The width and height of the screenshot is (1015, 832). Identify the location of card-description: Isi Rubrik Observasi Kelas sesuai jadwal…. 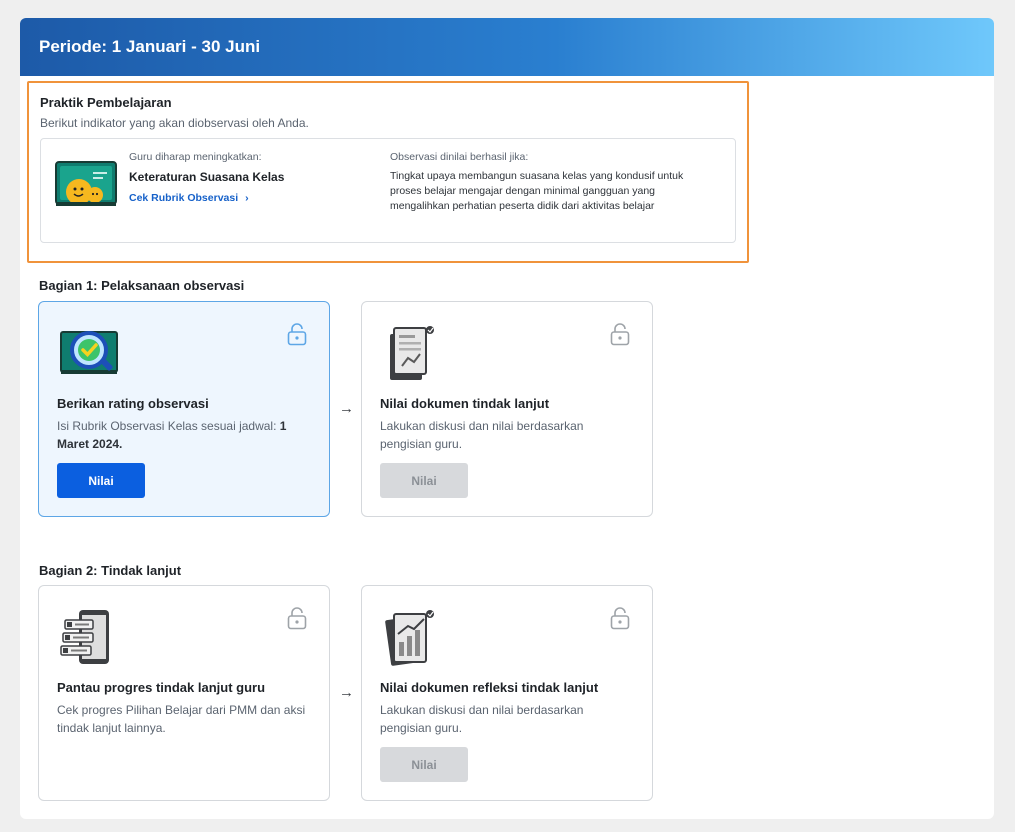
(185, 435).